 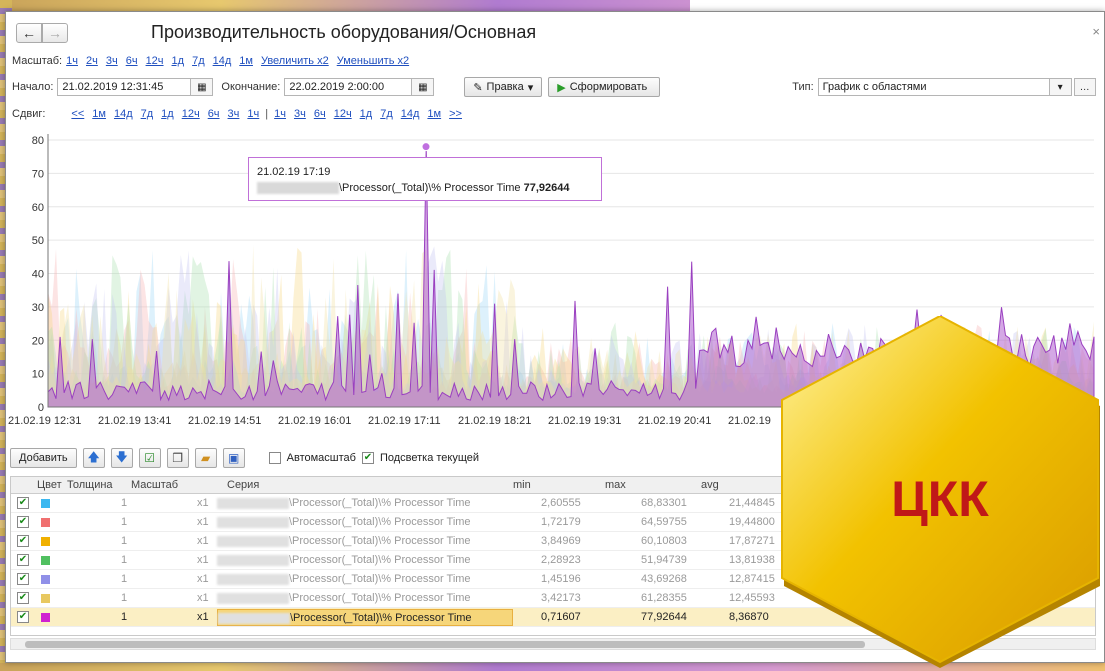 I want to click on shift-forward-link: 12ч, so click(x=343, y=114).